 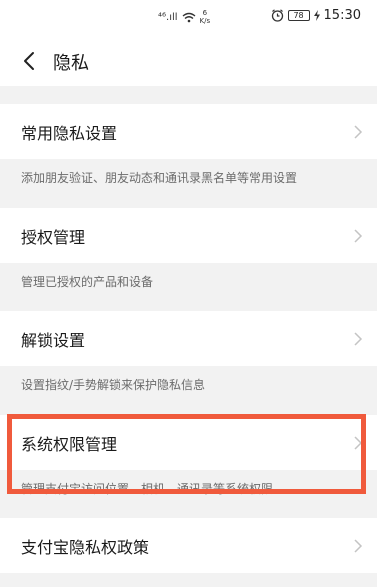 What do you see at coordinates (188, 281) in the screenshot?
I see `row-description: 管理已授权的产品和设备` at bounding box center [188, 281].